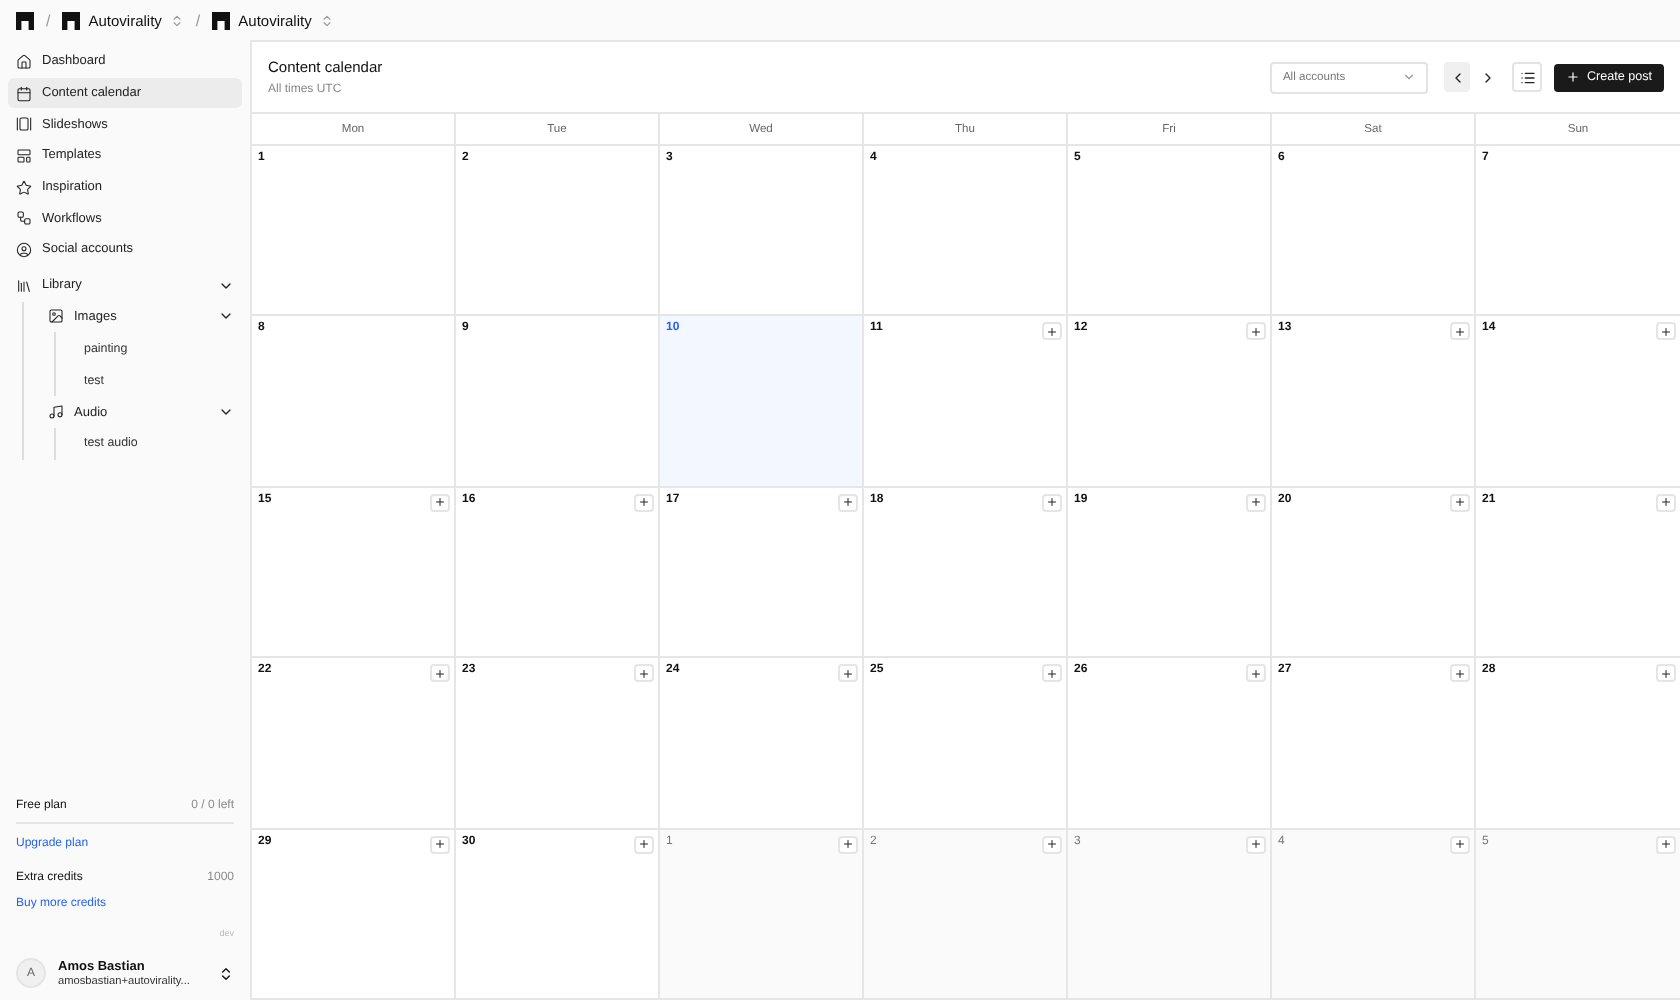 This screenshot has width=1680, height=1000. Describe the element at coordinates (24, 155) in the screenshot. I see `template-icon` at that location.